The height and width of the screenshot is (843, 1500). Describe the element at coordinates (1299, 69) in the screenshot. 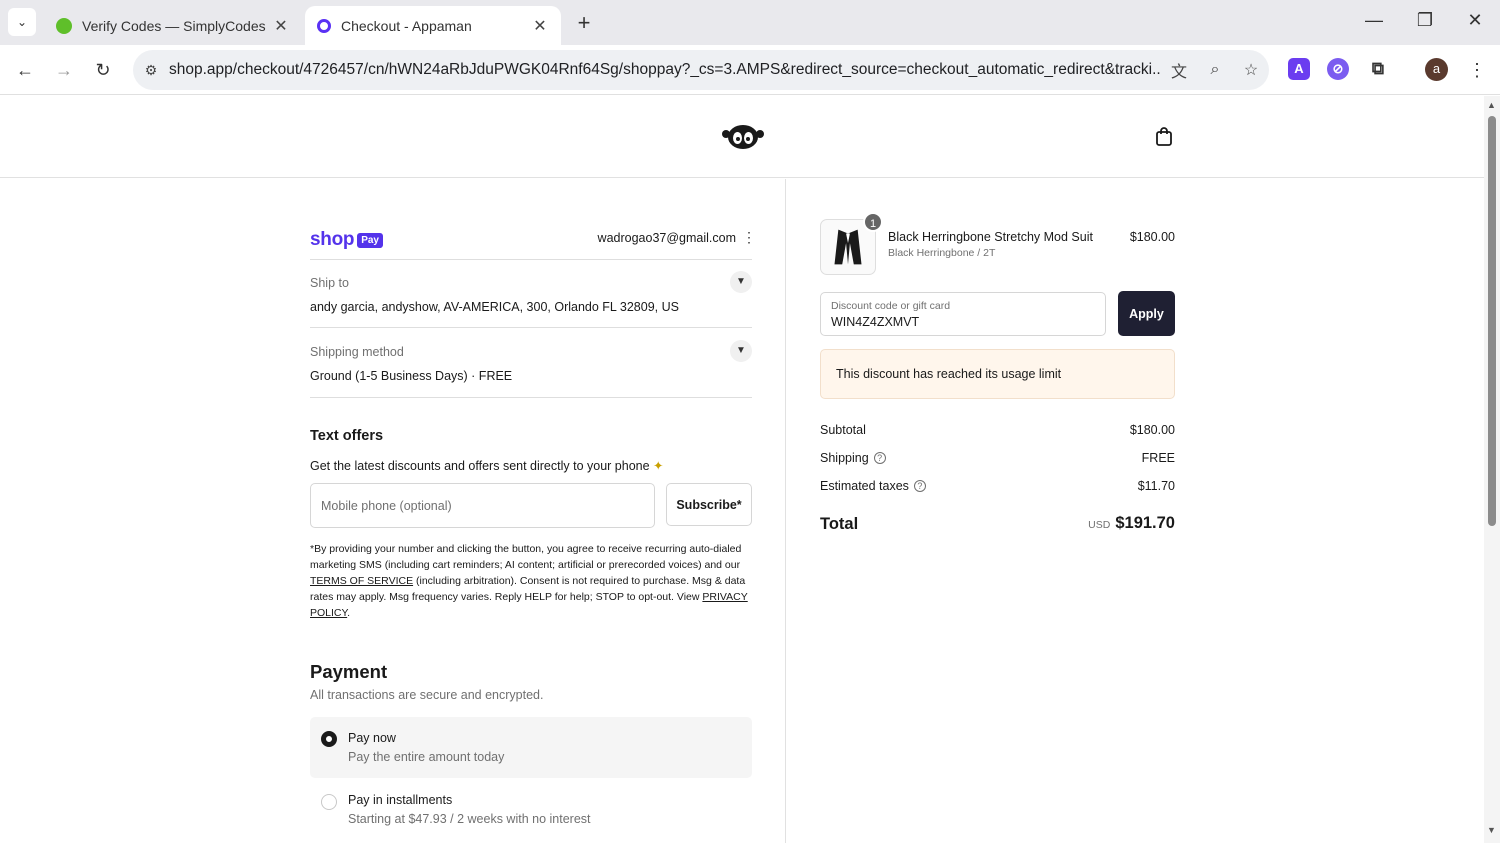

I see `extension-a-icon: A` at that location.